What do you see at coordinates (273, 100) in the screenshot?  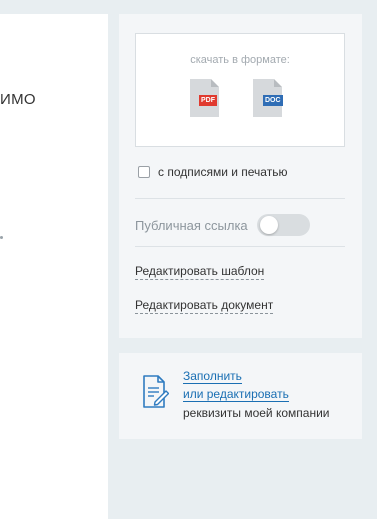 I see `doc-label: DOC` at bounding box center [273, 100].